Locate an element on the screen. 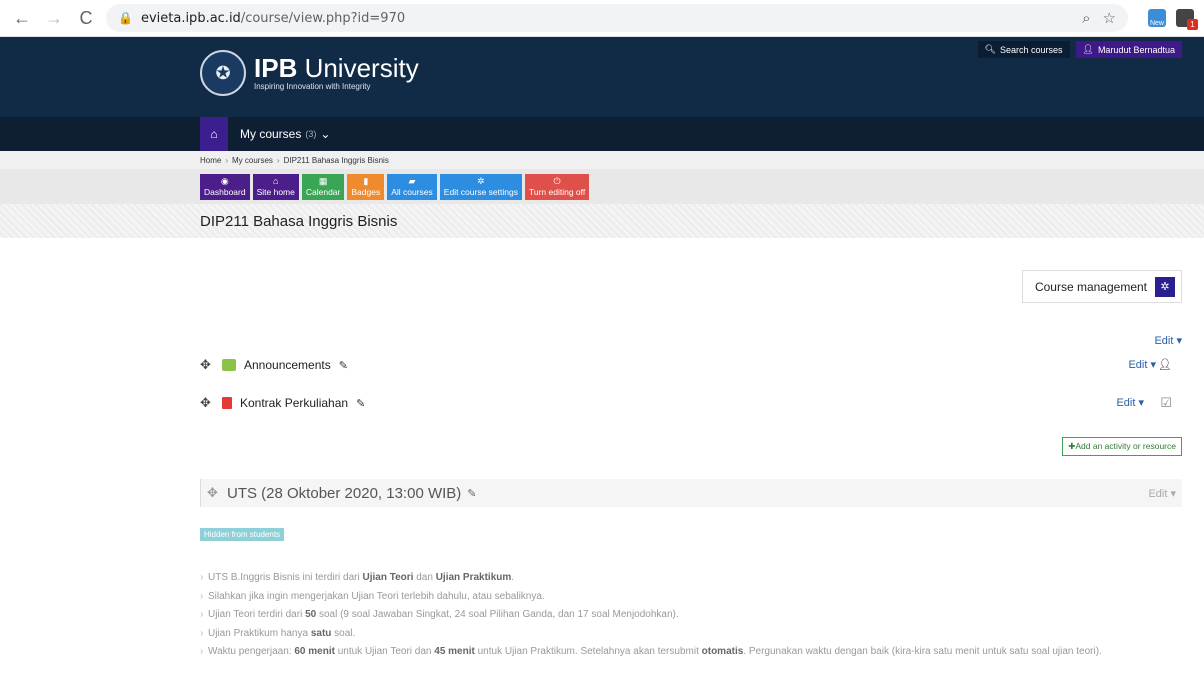 Image resolution: width=1204 pixels, height=699 pixels. extension-puzzle-icon: 1 is located at coordinates (1187, 19).